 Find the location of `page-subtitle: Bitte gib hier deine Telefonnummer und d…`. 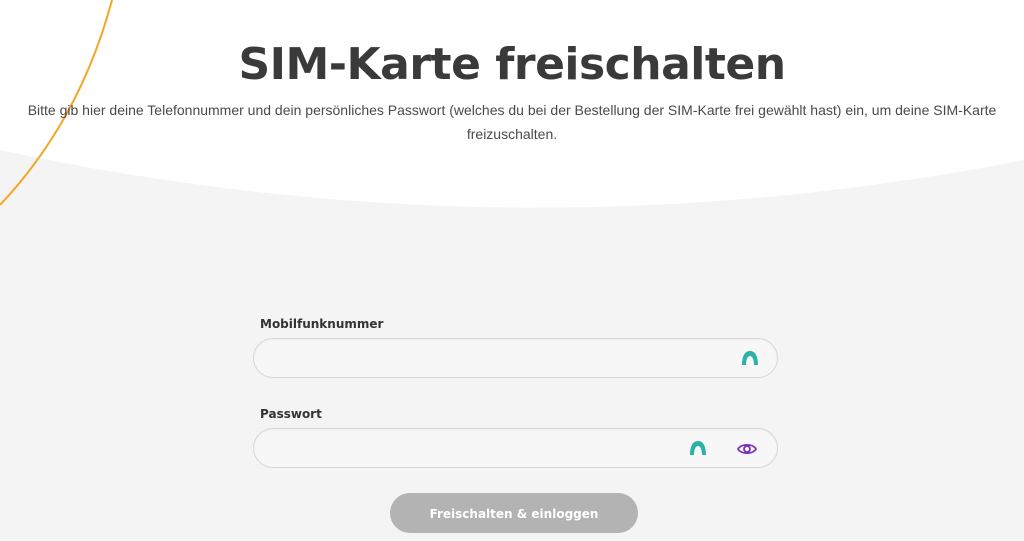

page-subtitle: Bitte gib hier deine Telefonnummer und d… is located at coordinates (512, 122).